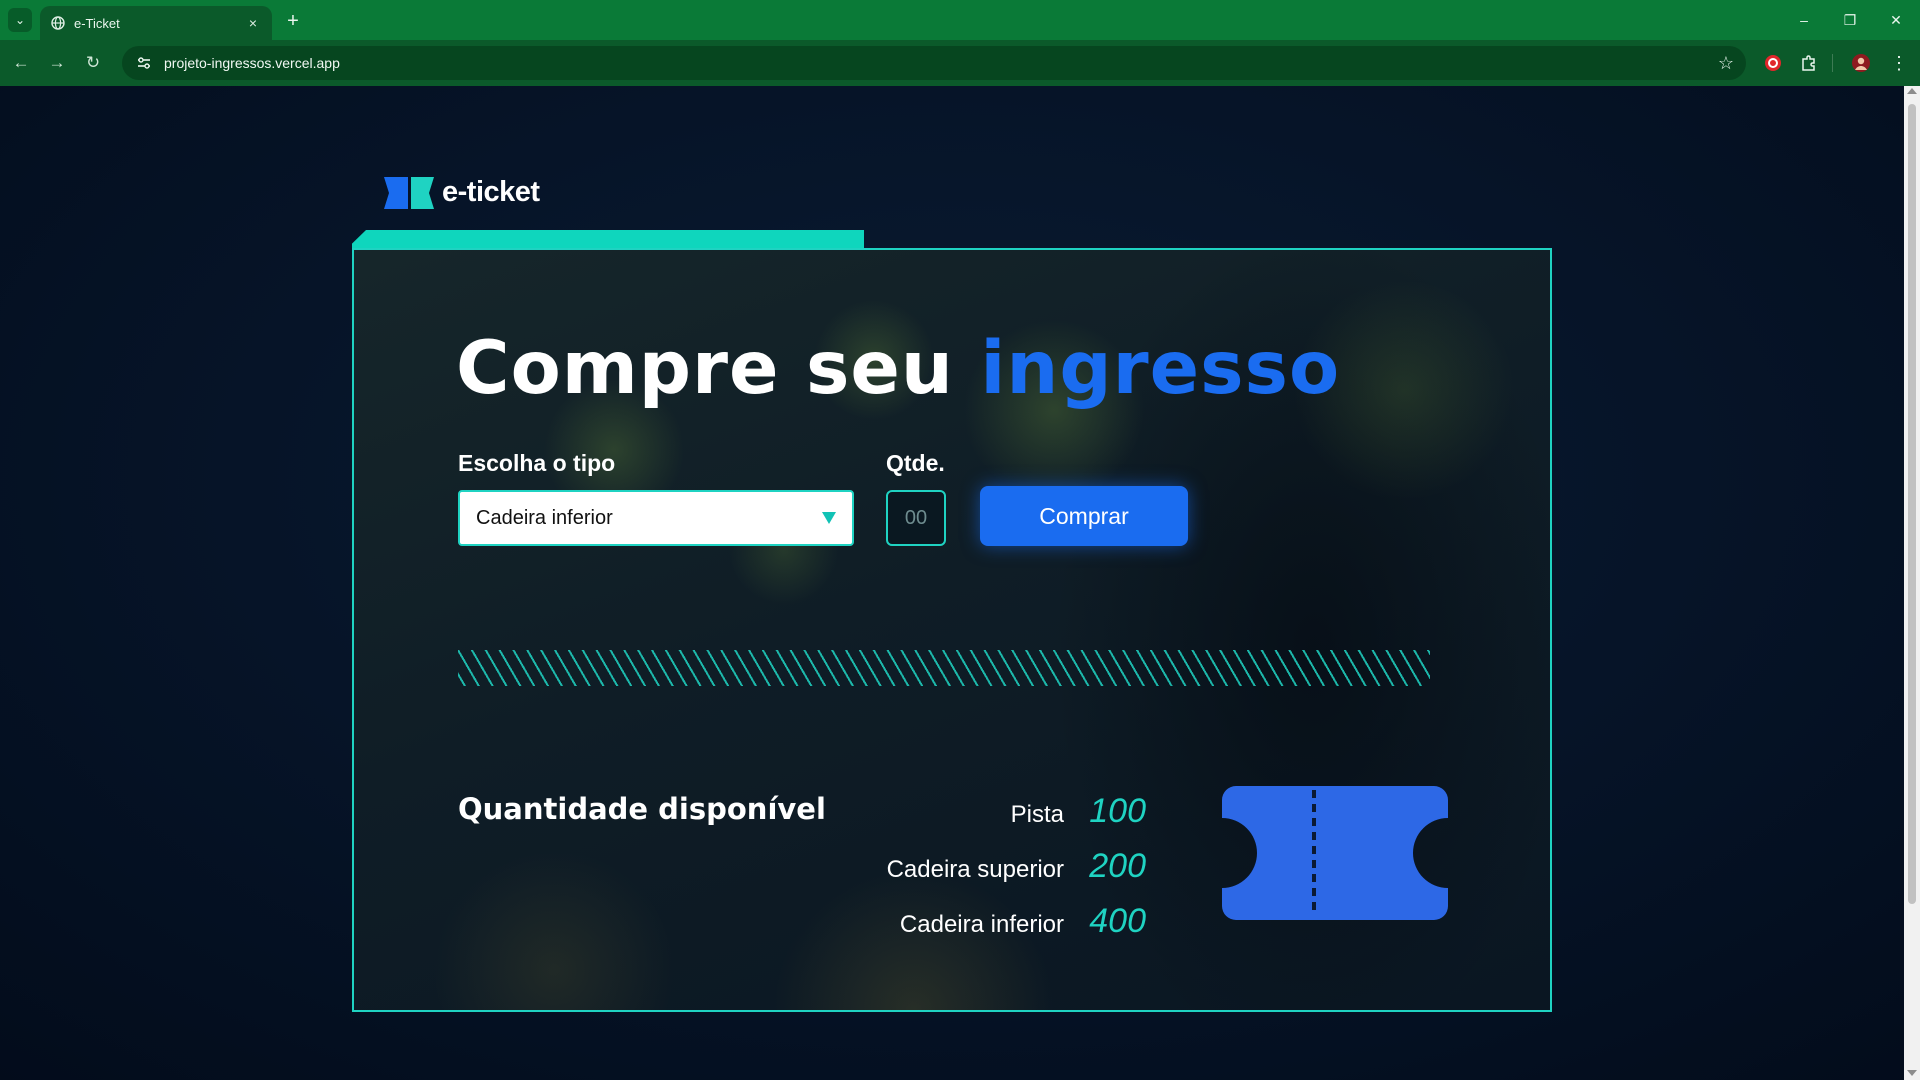 The image size is (1920, 1080). Describe the element at coordinates (21, 63) in the screenshot. I see `back-arrow-icon: ←` at that location.